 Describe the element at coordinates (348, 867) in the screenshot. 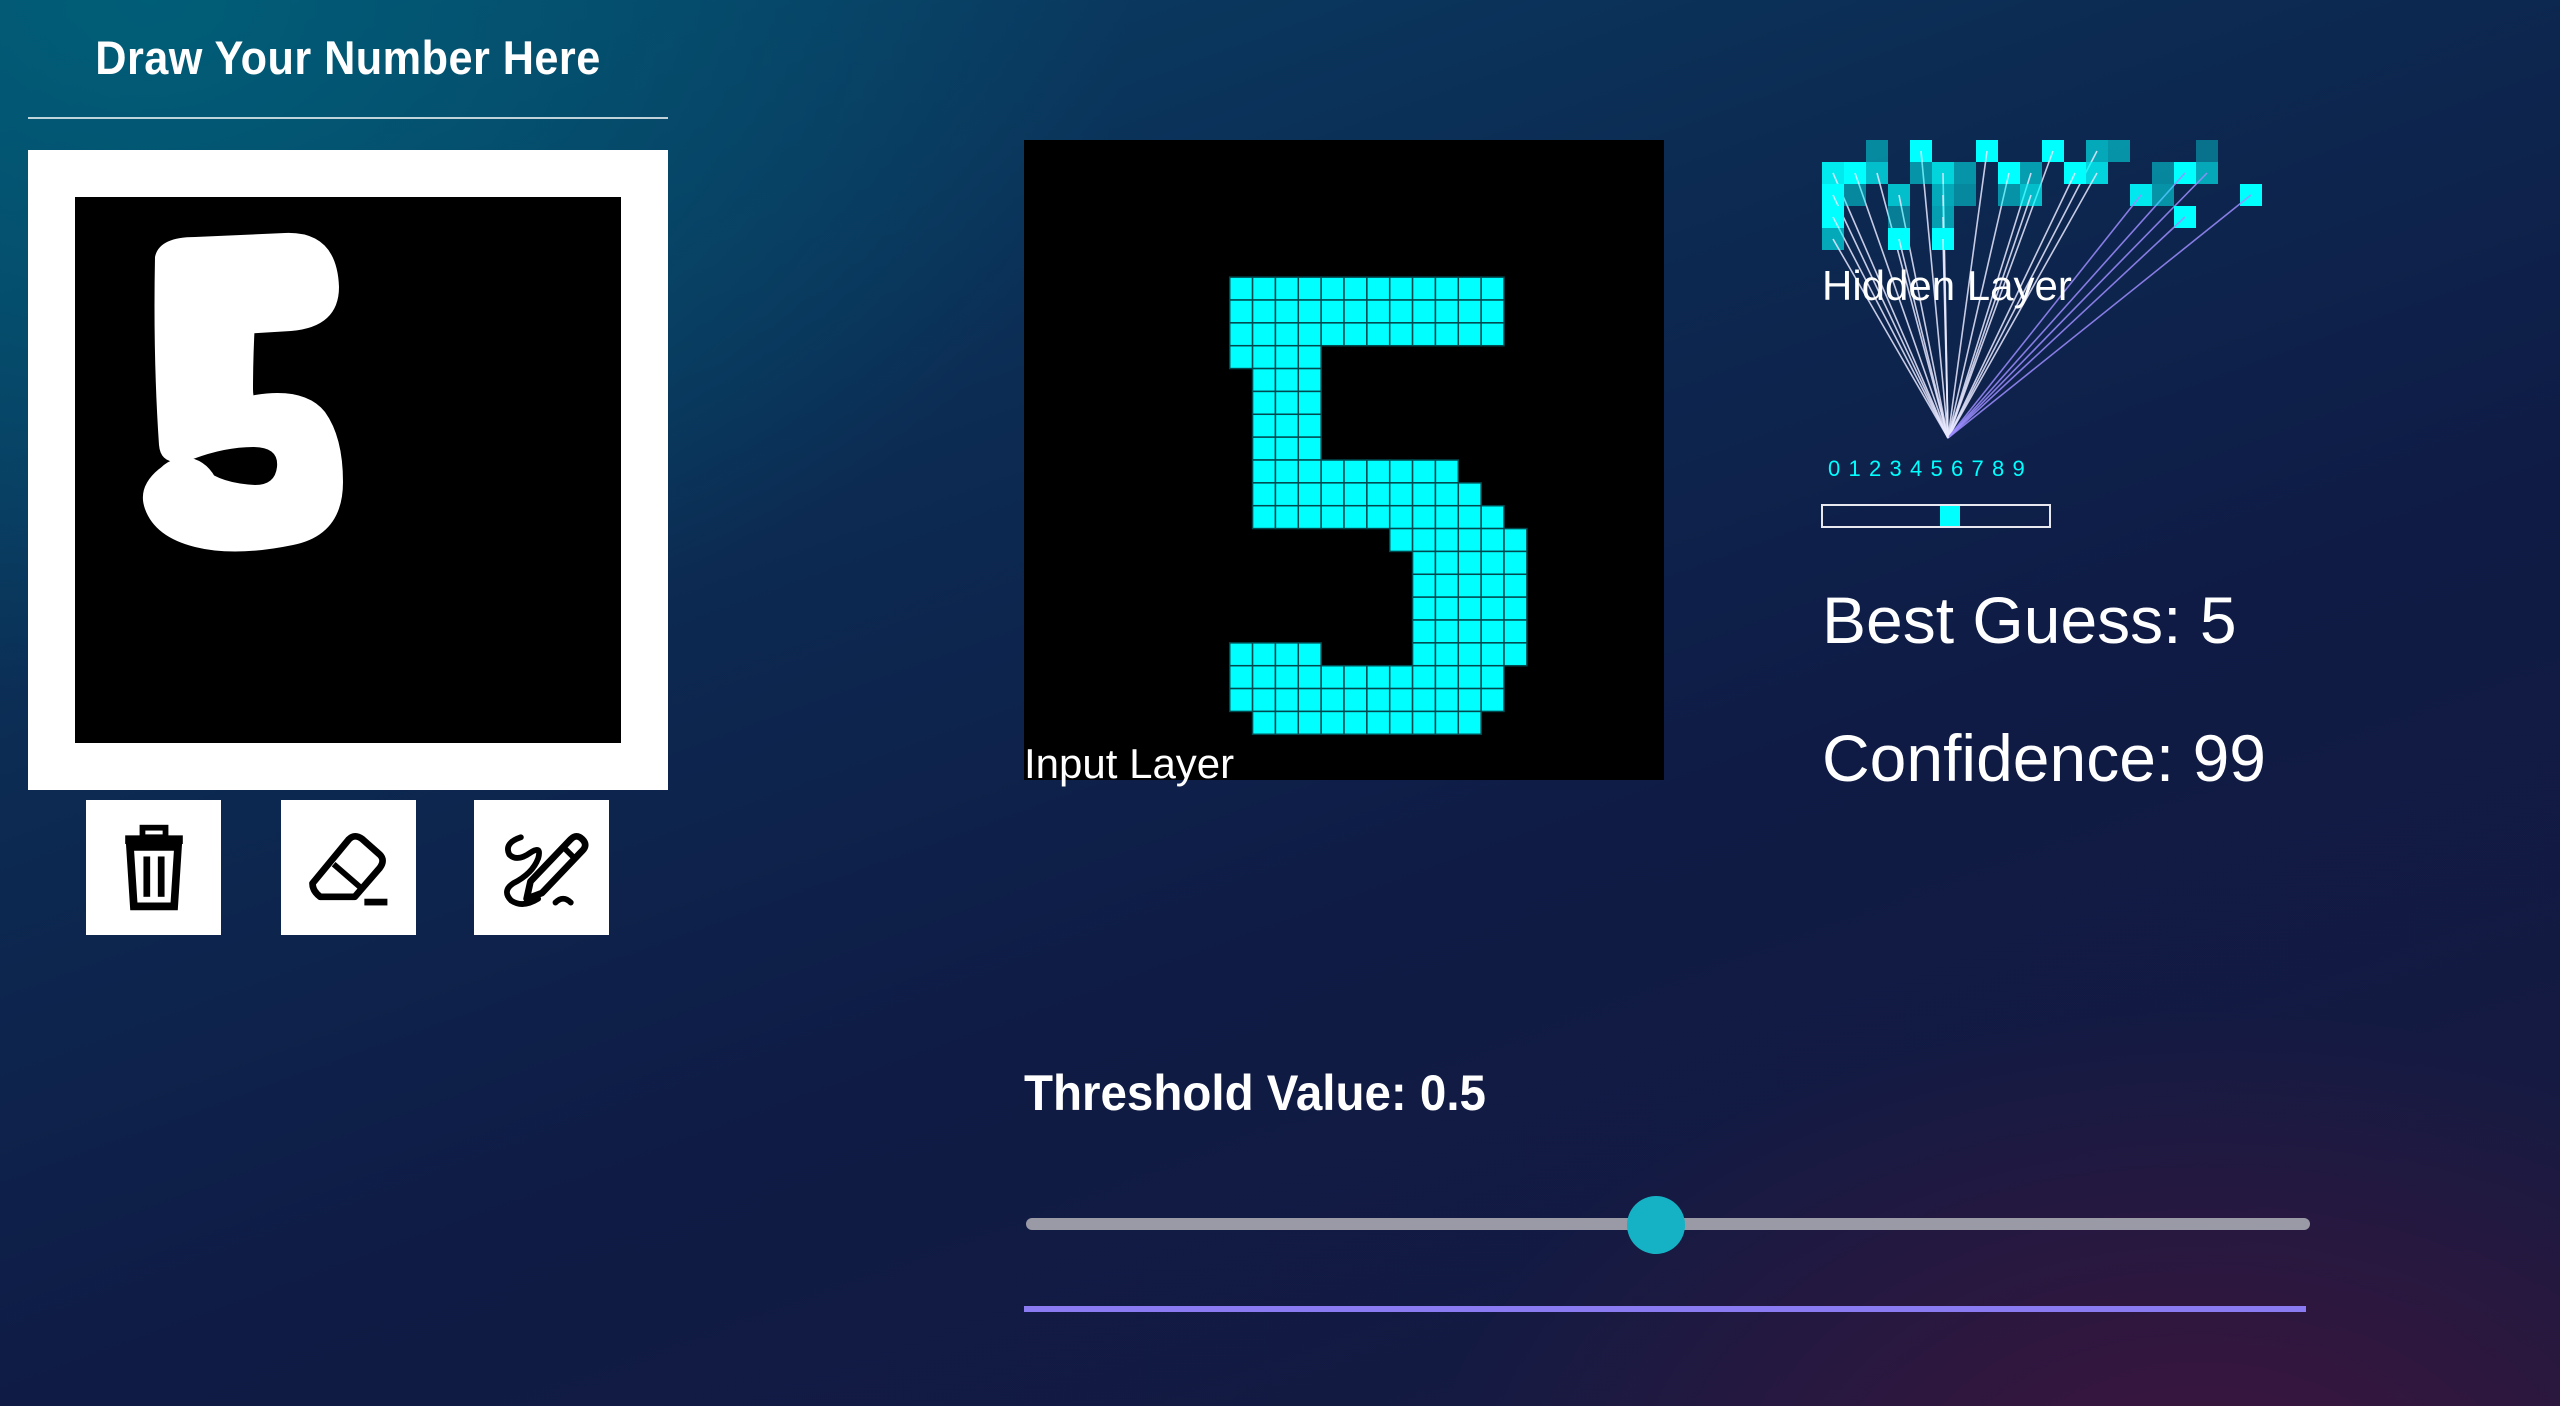

I see `eraser-button` at that location.